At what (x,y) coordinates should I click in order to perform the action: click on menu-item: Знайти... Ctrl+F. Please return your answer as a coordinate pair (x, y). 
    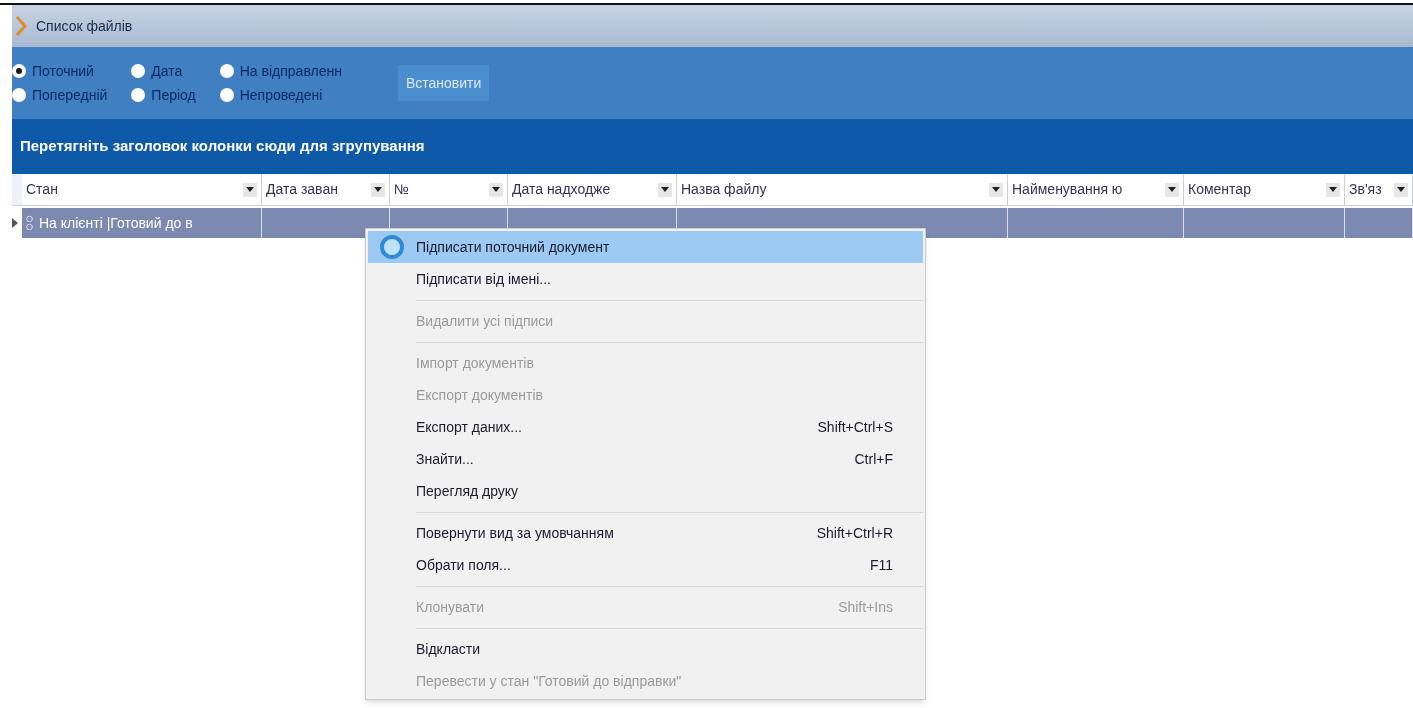
    Looking at the image, I should click on (645, 459).